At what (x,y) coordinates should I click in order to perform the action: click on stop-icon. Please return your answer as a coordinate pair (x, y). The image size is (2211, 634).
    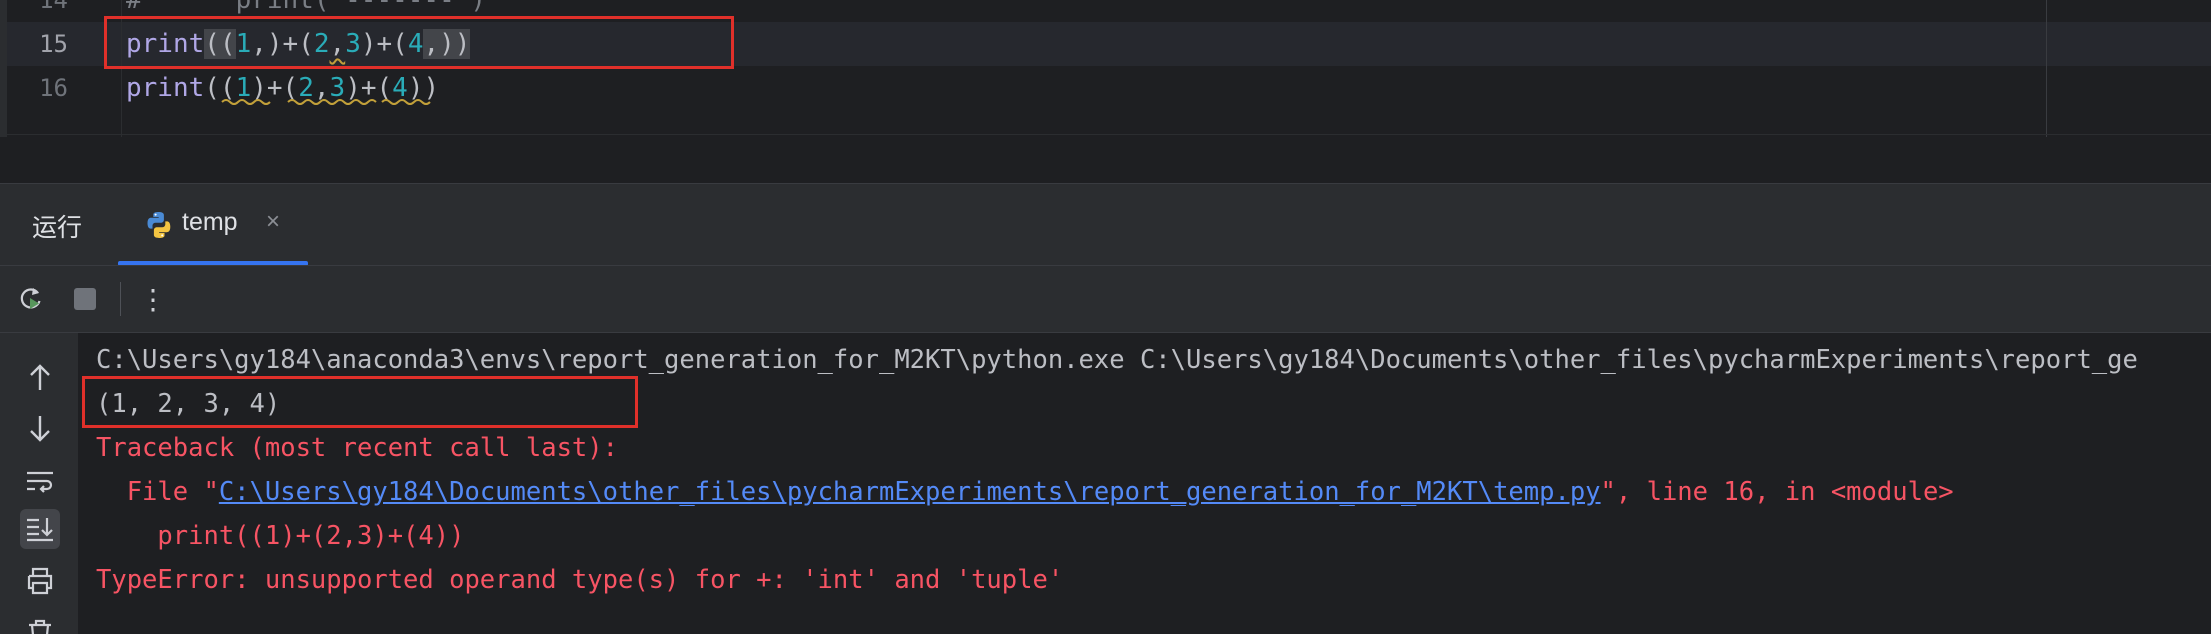
    Looking at the image, I should click on (85, 299).